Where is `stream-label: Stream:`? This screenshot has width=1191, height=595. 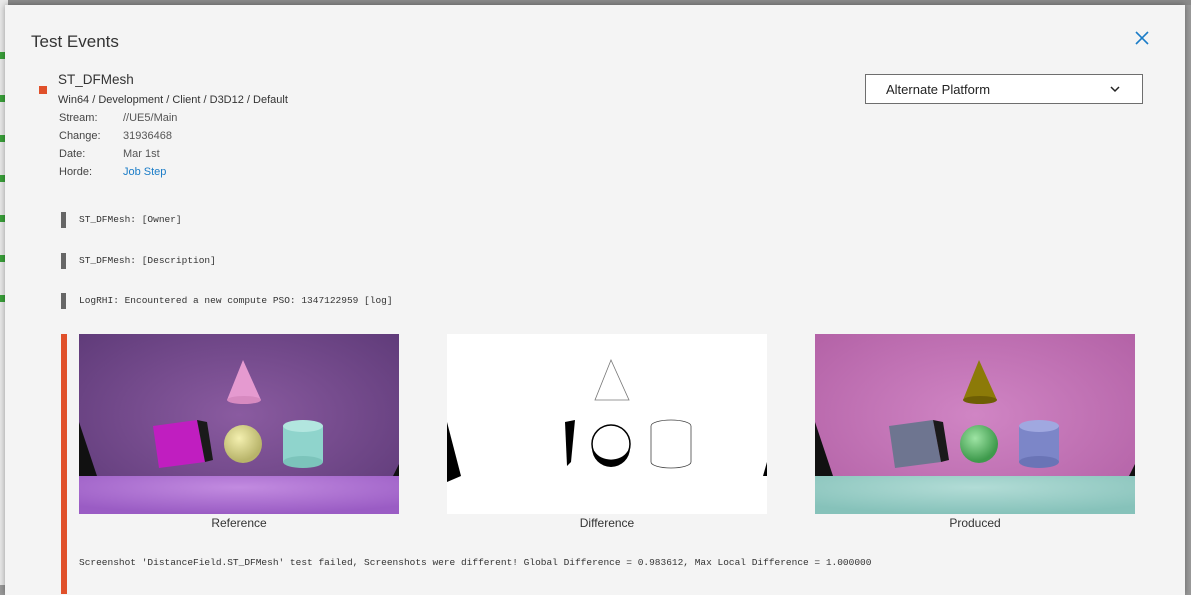 stream-label: Stream: is located at coordinates (78, 118).